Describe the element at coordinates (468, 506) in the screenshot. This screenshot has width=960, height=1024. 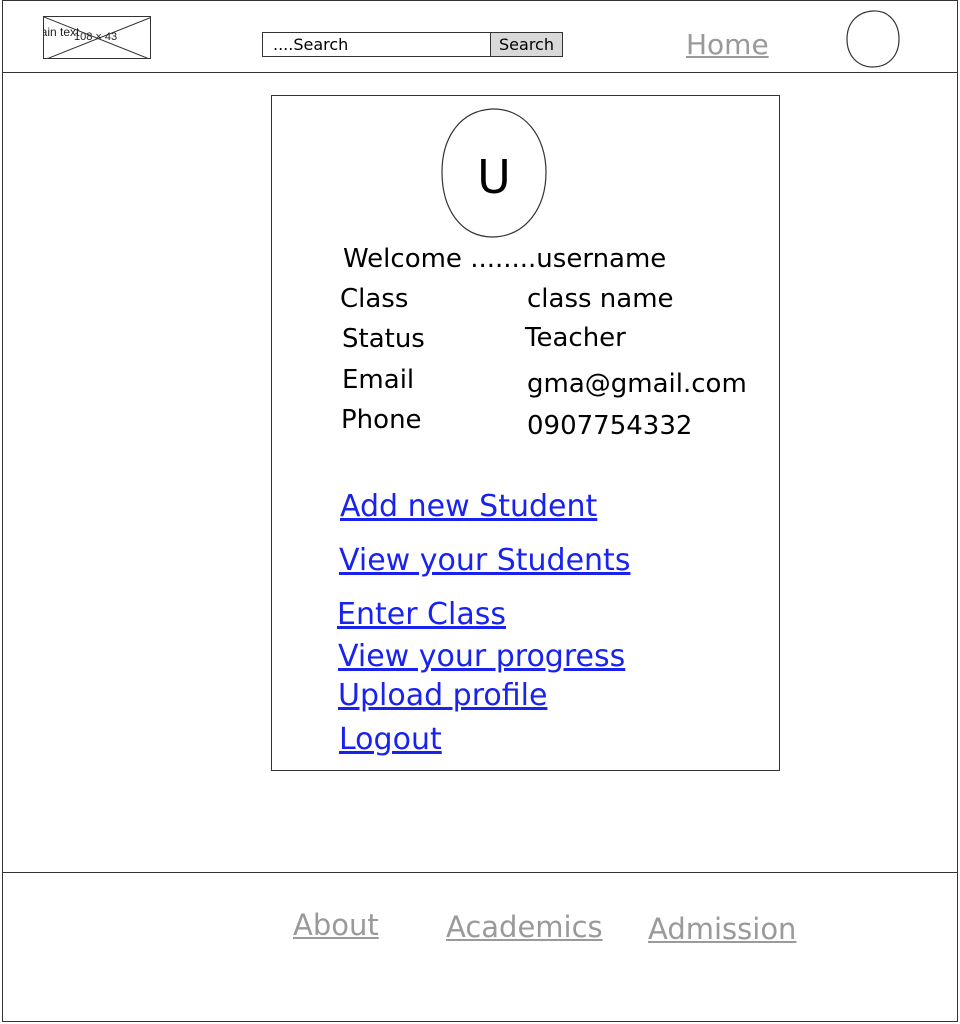
I see `add-new-student-link: Add new Student` at that location.